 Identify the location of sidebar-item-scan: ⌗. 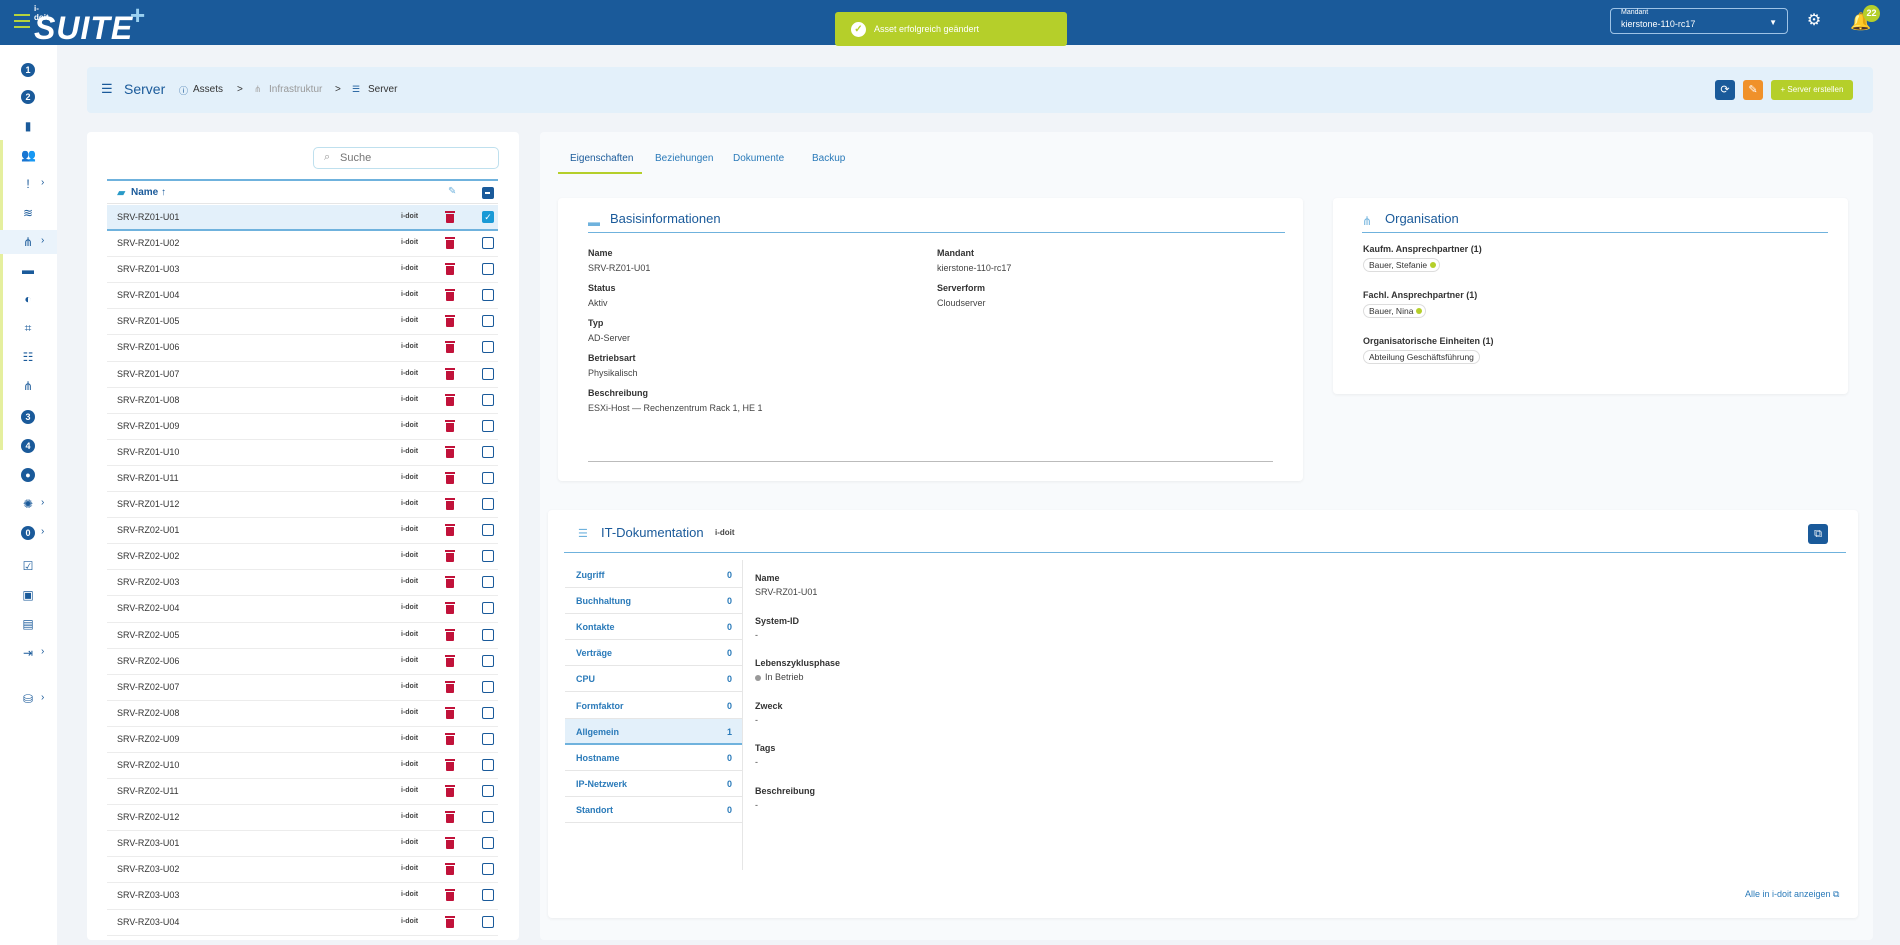
(28, 328).